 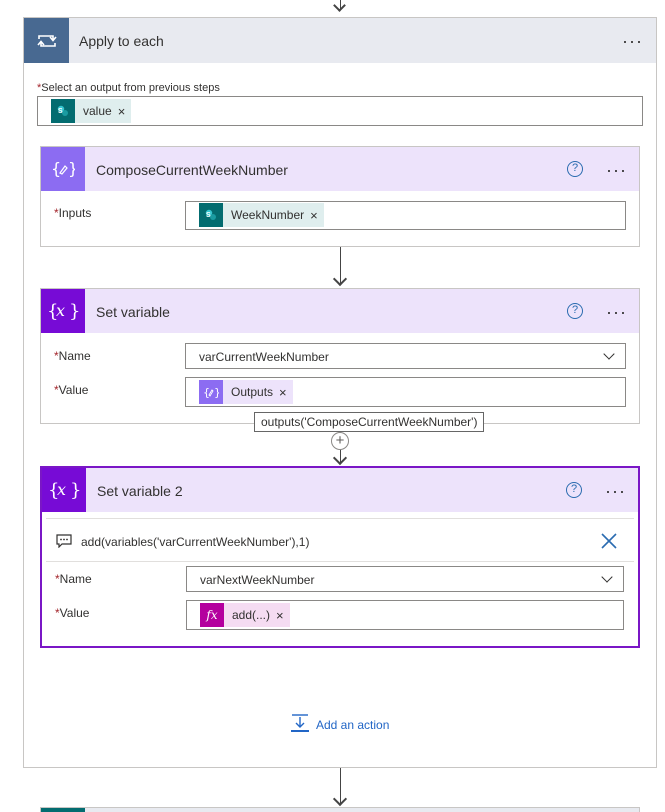 I want to click on top-arrow-head, so click(x=339, y=6).